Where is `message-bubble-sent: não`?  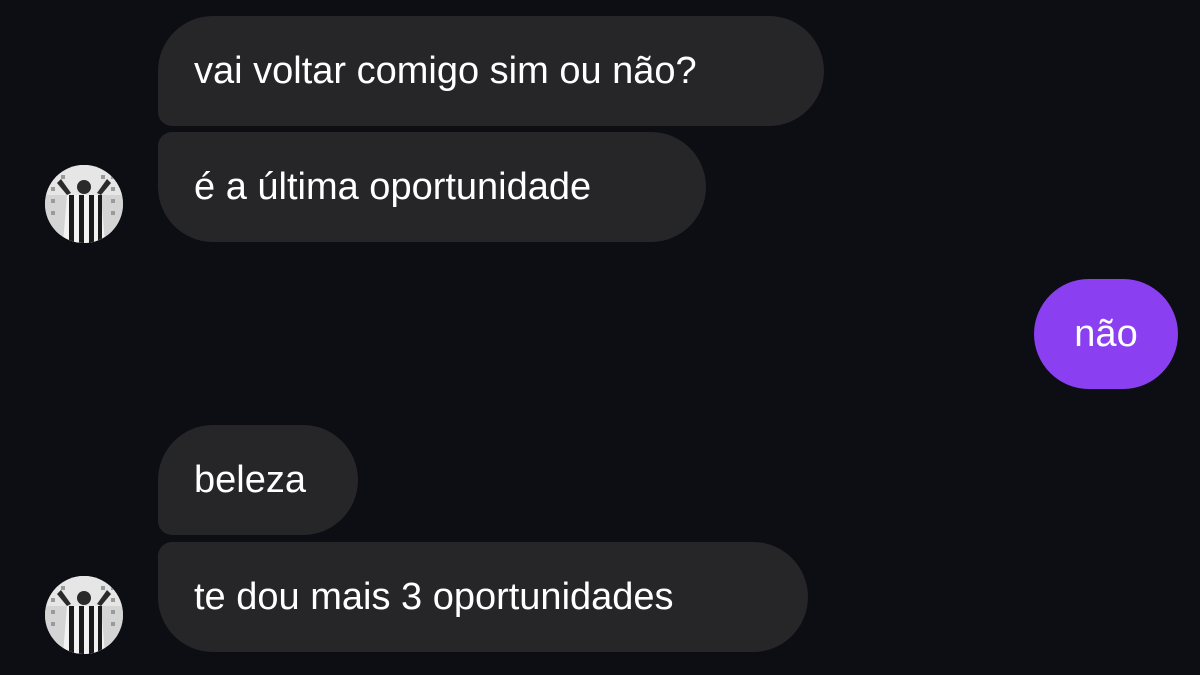
message-bubble-sent: não is located at coordinates (1106, 334).